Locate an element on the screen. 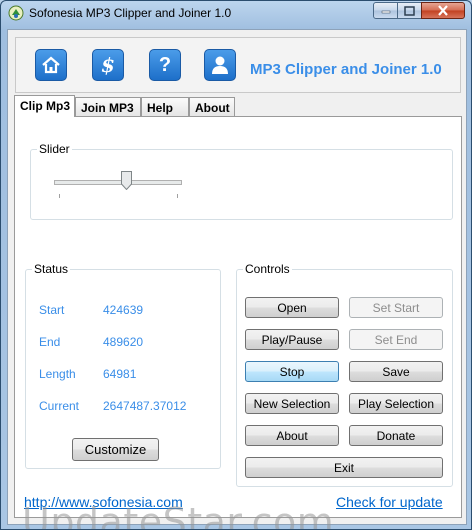 This screenshot has width=472, height=530. open-button: Open is located at coordinates (292, 307).